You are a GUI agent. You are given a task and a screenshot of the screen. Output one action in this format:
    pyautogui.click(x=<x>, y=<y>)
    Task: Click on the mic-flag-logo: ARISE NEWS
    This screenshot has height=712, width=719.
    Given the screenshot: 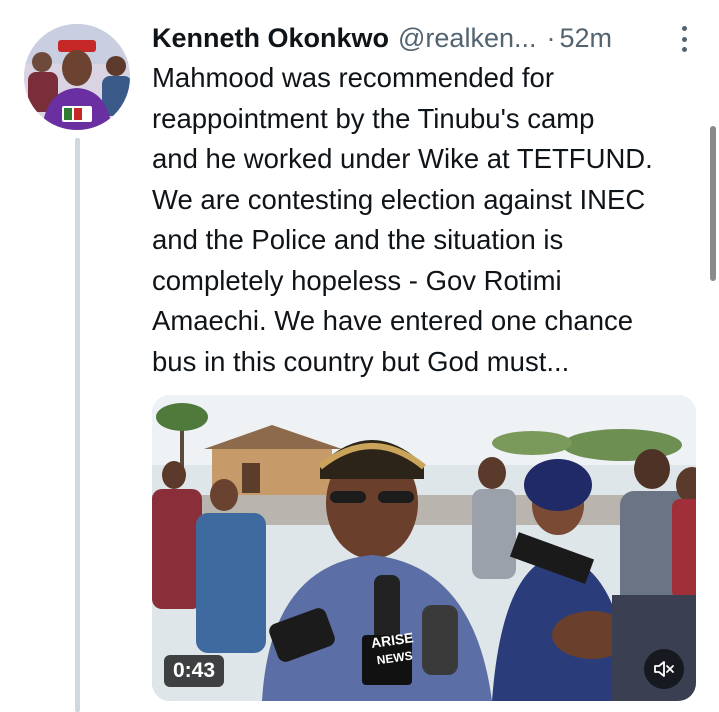 What is the action you would take?
    pyautogui.click(x=394, y=652)
    